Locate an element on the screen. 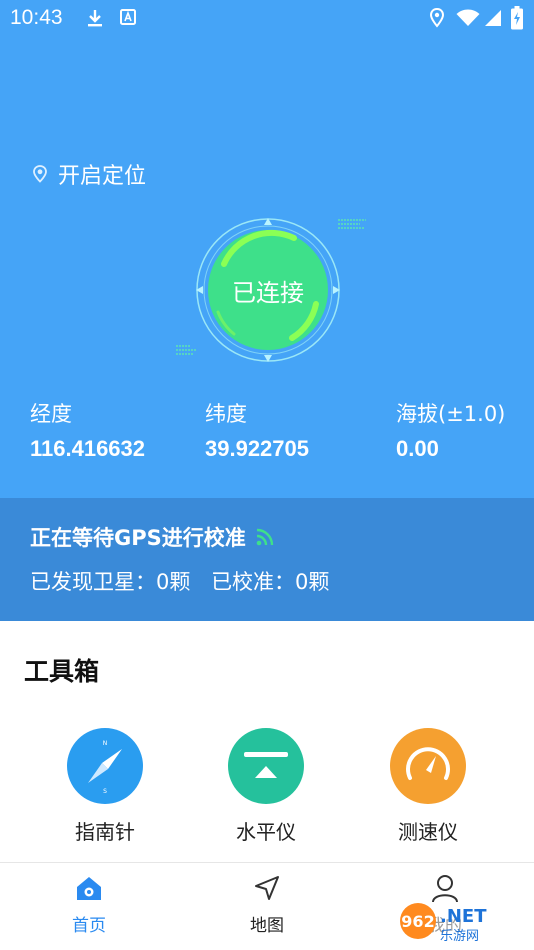 This screenshot has height=950, width=534. battery-charging-icon is located at coordinates (517, 18).